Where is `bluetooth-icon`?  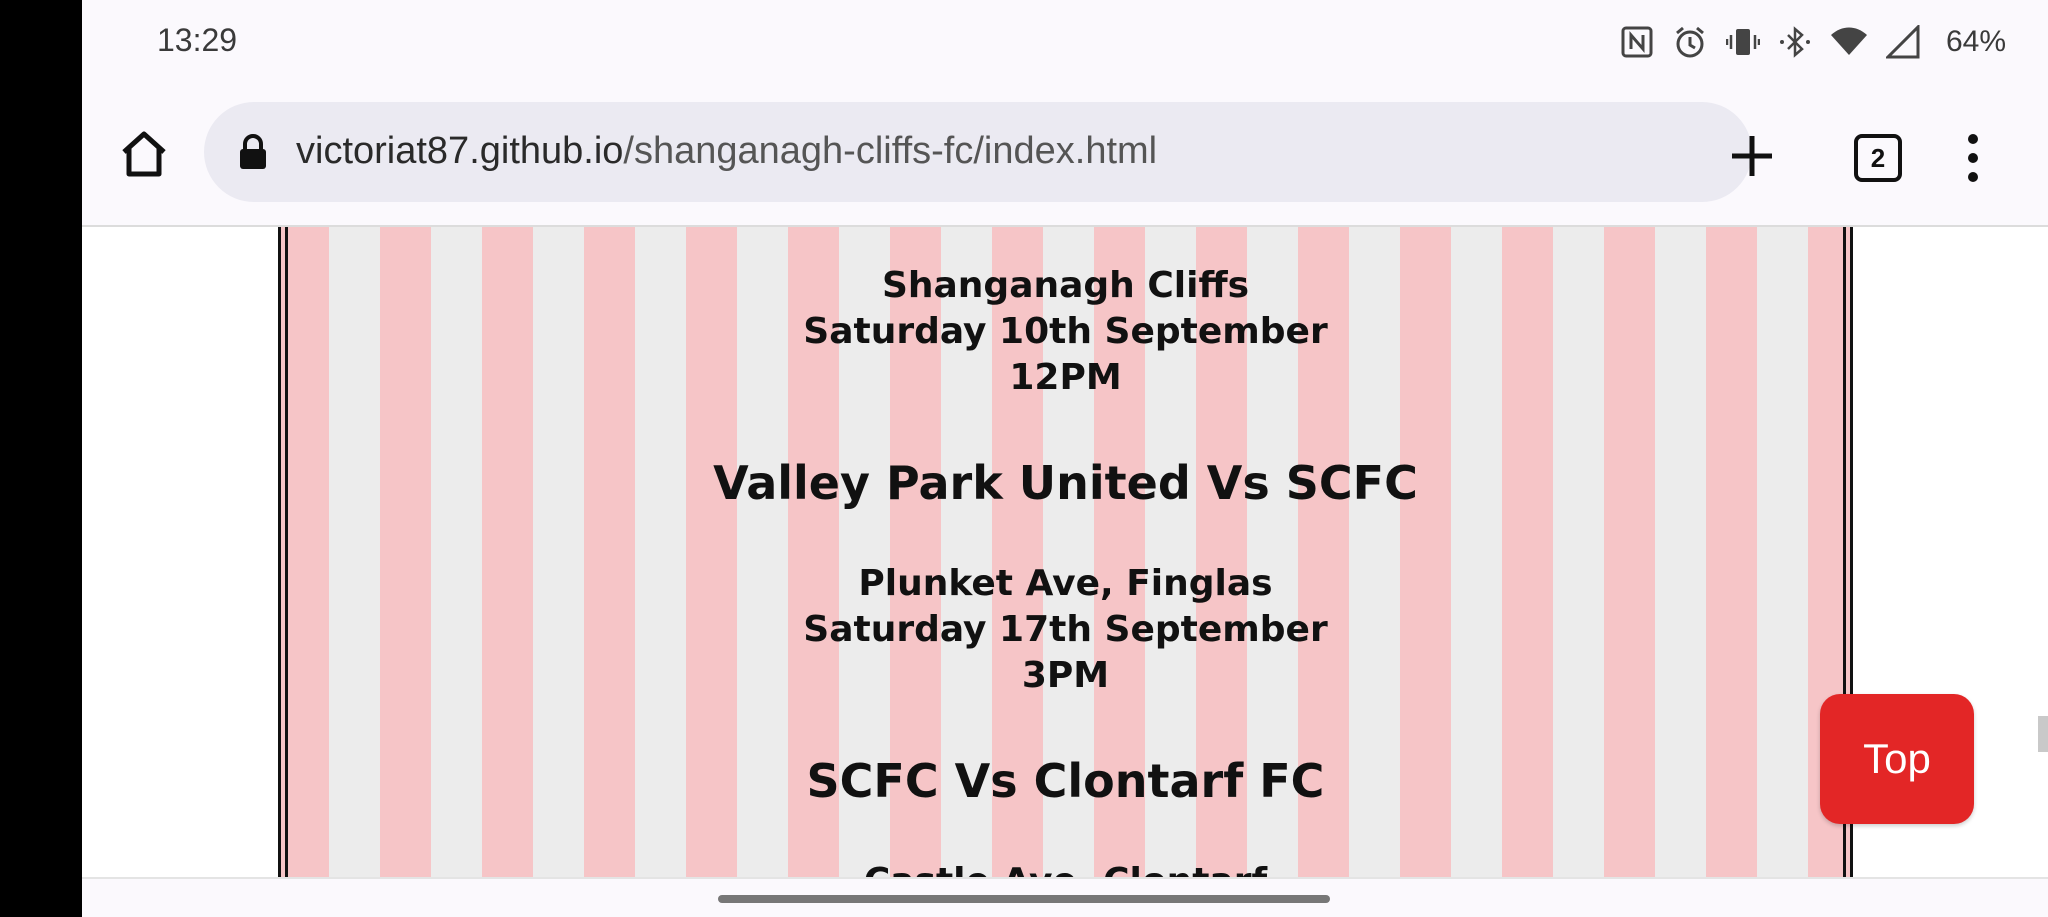
bluetooth-icon is located at coordinates (1795, 42).